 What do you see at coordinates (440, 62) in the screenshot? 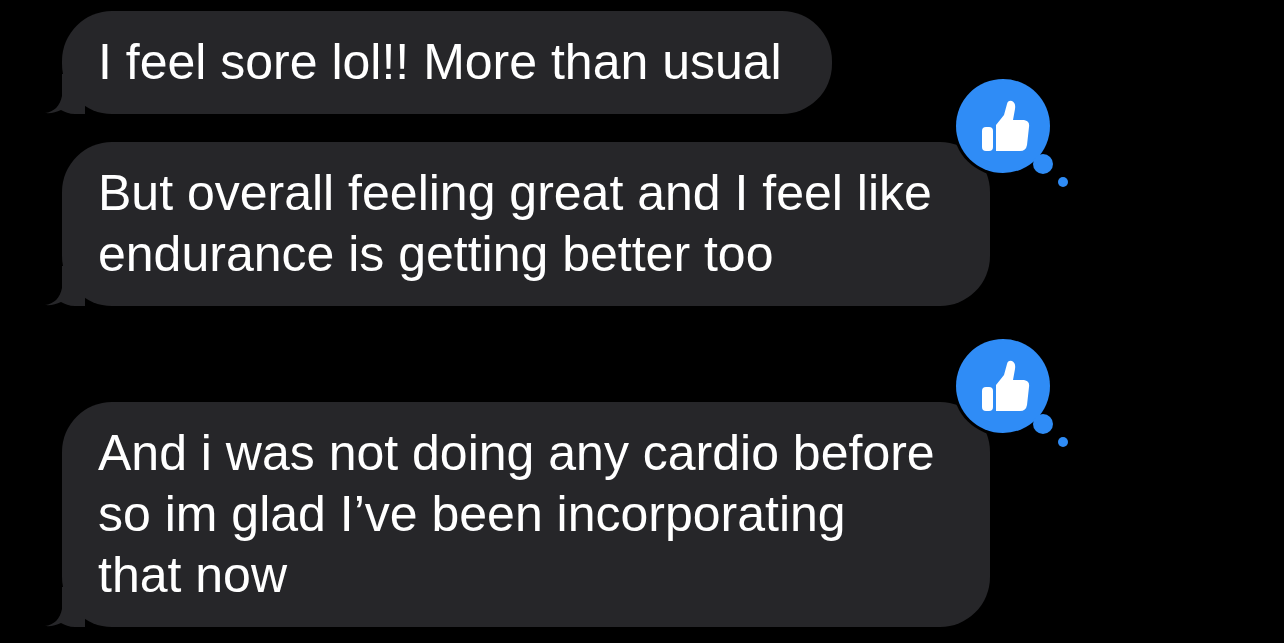
I see `message-text: I feel sore lol!! More than usual` at bounding box center [440, 62].